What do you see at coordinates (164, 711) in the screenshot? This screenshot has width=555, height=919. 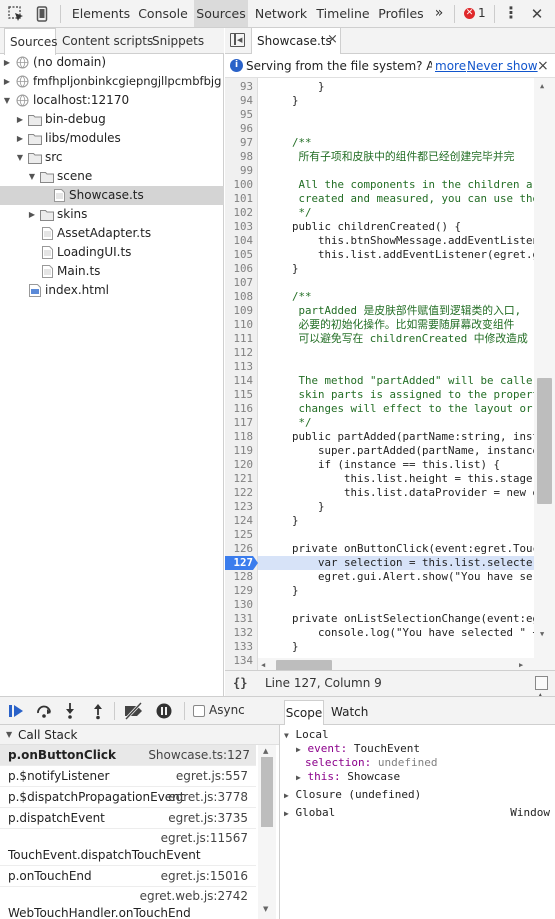 I see `pause-on-exceptions-icon` at bounding box center [164, 711].